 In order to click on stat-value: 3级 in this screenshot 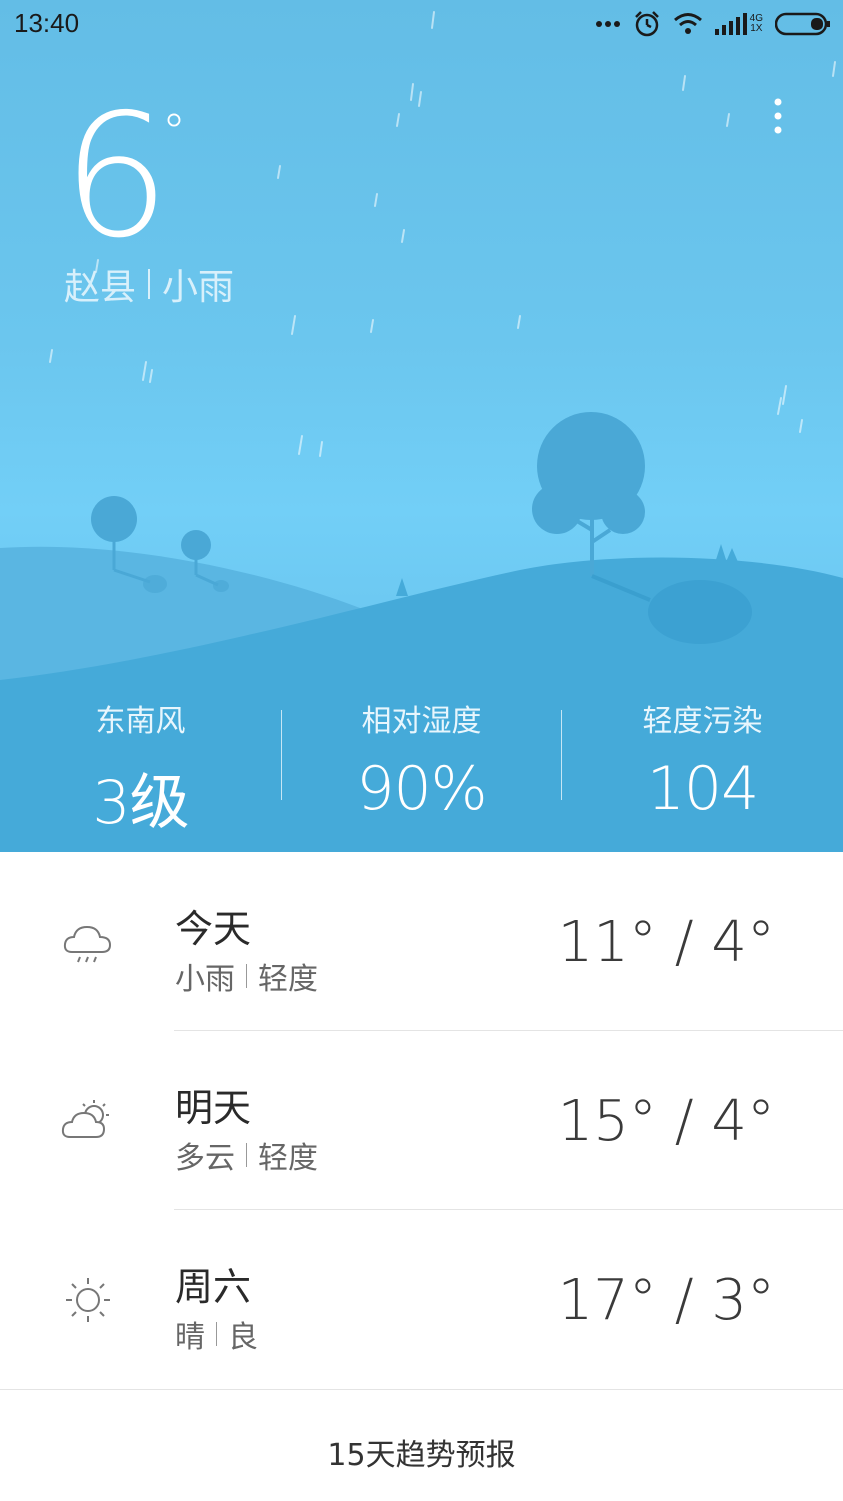, I will do `click(140, 803)`.